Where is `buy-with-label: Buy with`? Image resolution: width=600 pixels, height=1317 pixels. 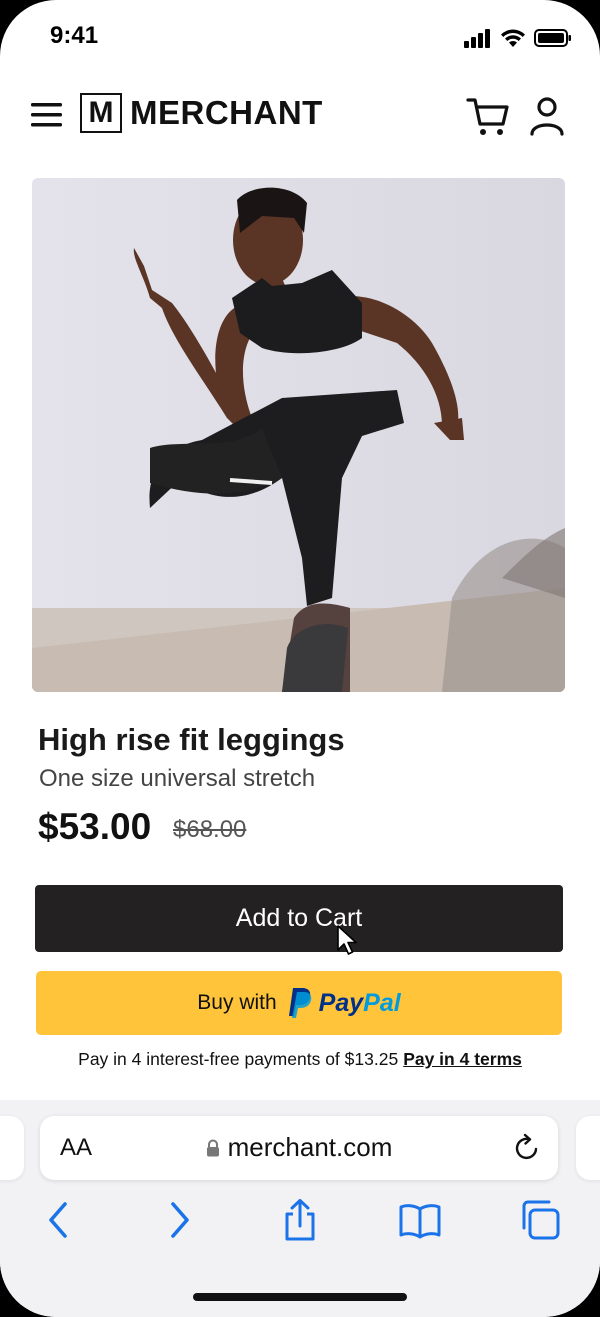
buy-with-label: Buy with is located at coordinates (237, 1002).